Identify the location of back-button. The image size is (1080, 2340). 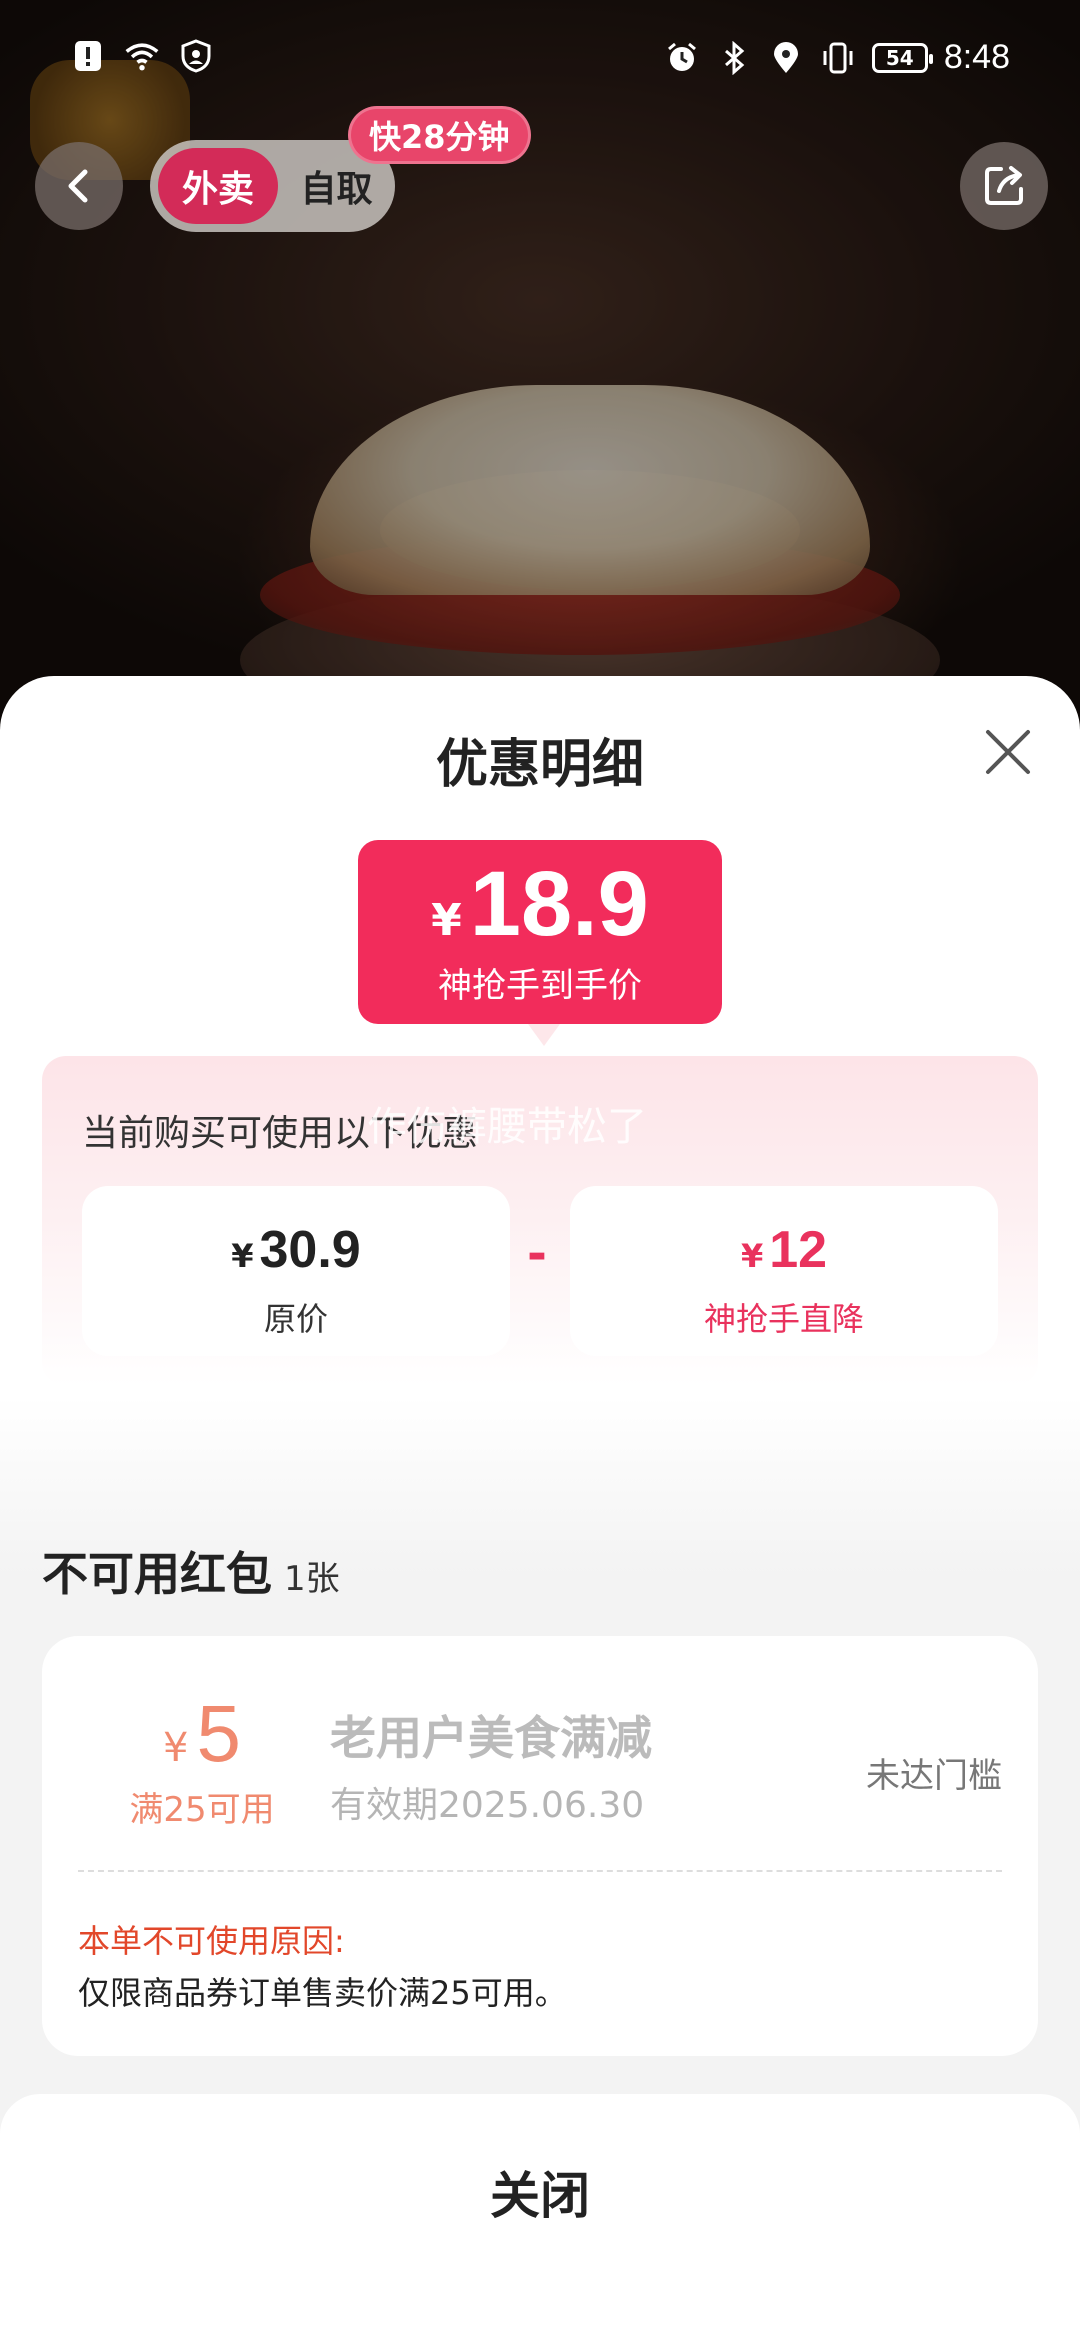
(79, 186).